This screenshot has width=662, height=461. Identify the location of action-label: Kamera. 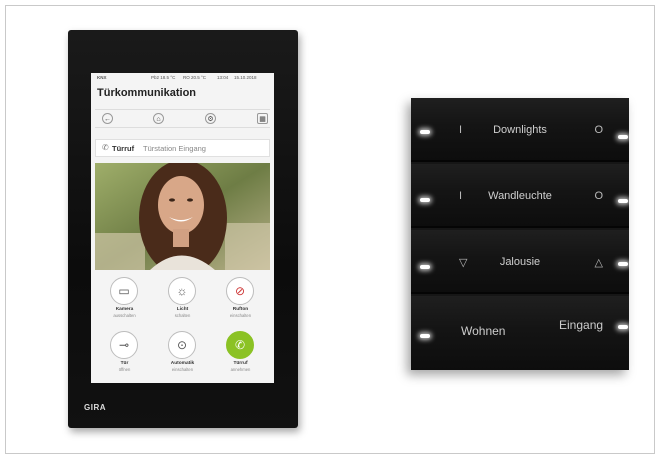
(124, 309).